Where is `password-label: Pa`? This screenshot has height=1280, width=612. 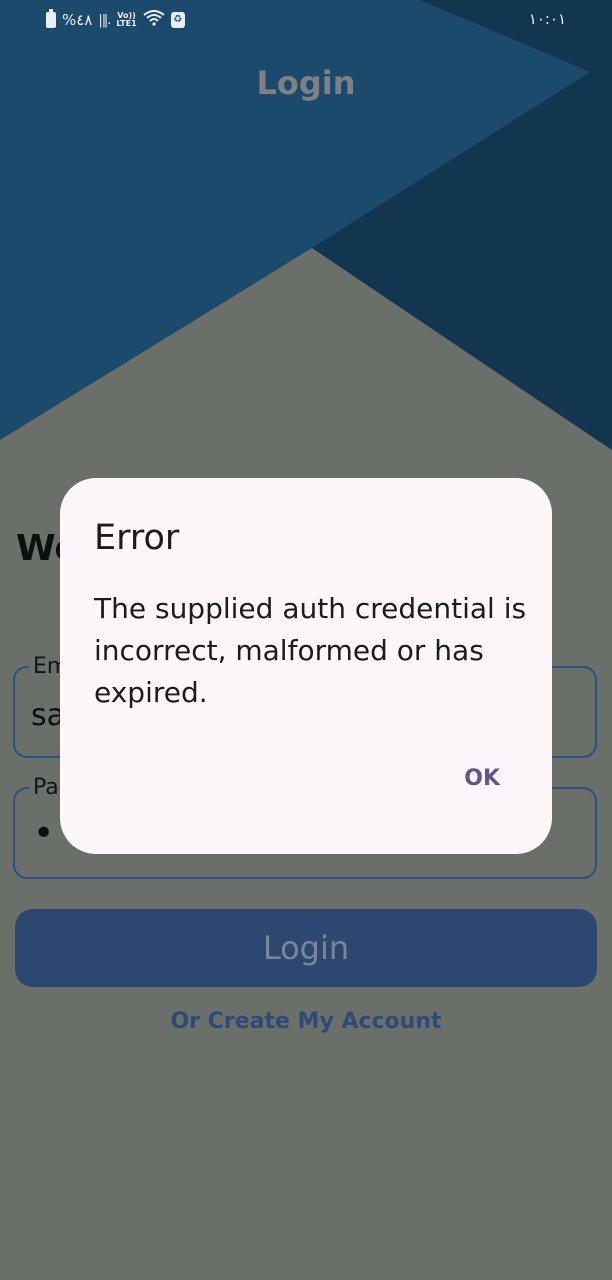 password-label: Pa is located at coordinates (46, 787).